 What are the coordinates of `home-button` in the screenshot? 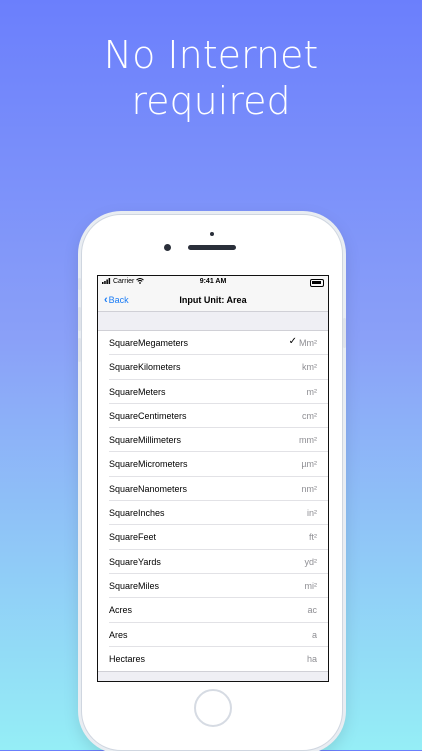 It's located at (213, 708).